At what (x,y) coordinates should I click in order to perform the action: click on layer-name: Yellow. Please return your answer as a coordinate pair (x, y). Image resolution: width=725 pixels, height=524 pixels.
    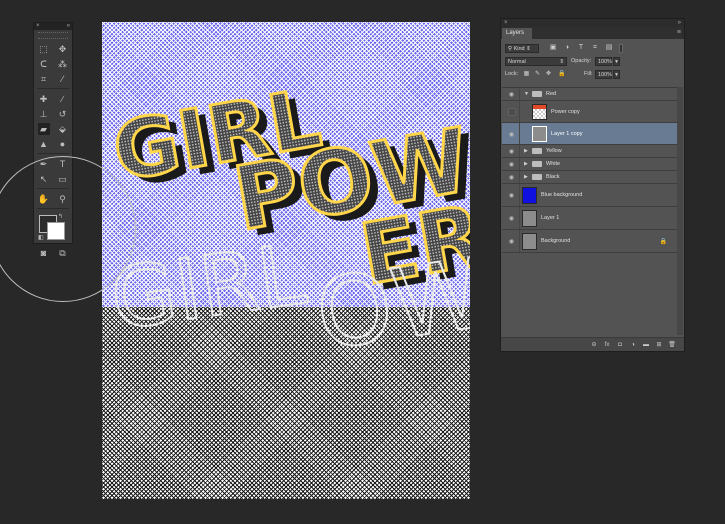
    Looking at the image, I should click on (554, 151).